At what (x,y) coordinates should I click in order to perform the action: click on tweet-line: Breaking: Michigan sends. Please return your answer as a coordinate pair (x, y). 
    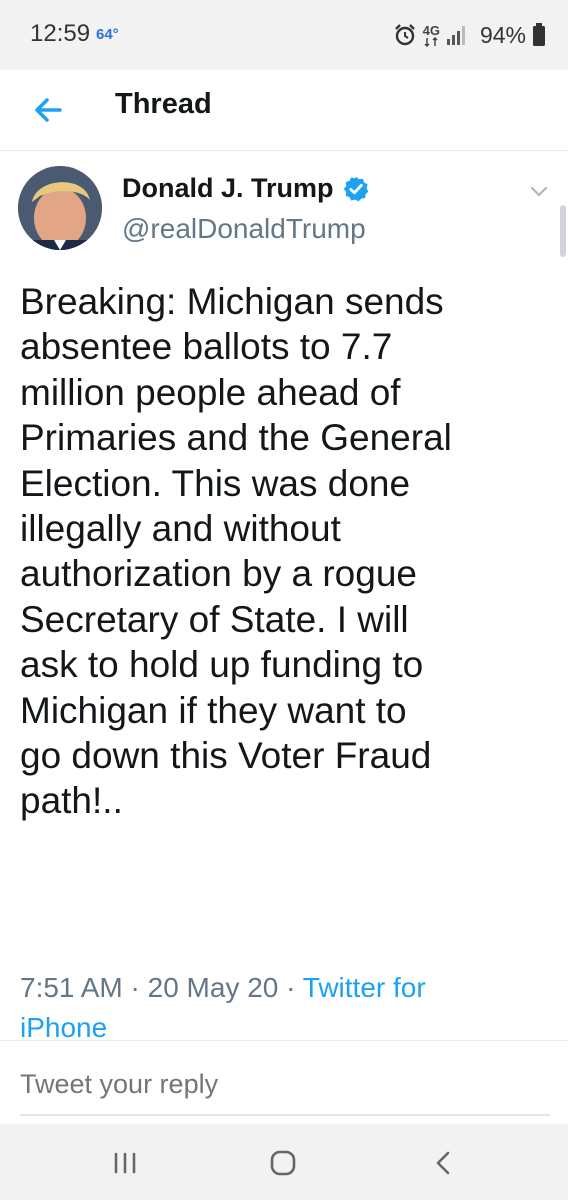
    Looking at the image, I should click on (232, 301).